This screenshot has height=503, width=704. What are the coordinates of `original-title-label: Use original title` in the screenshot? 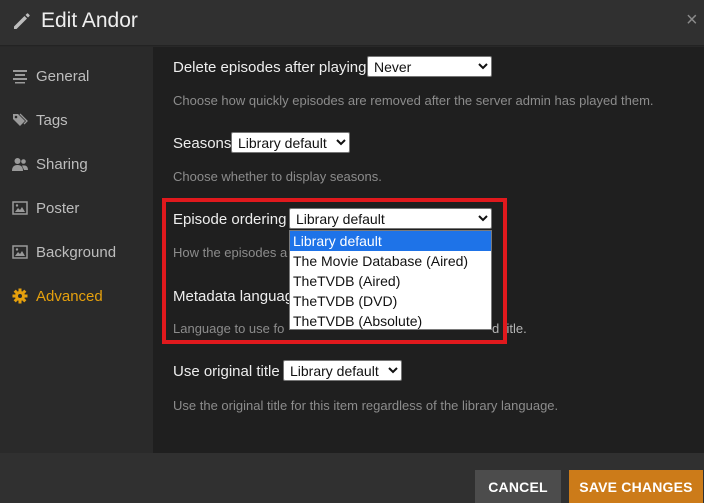 It's located at (226, 371).